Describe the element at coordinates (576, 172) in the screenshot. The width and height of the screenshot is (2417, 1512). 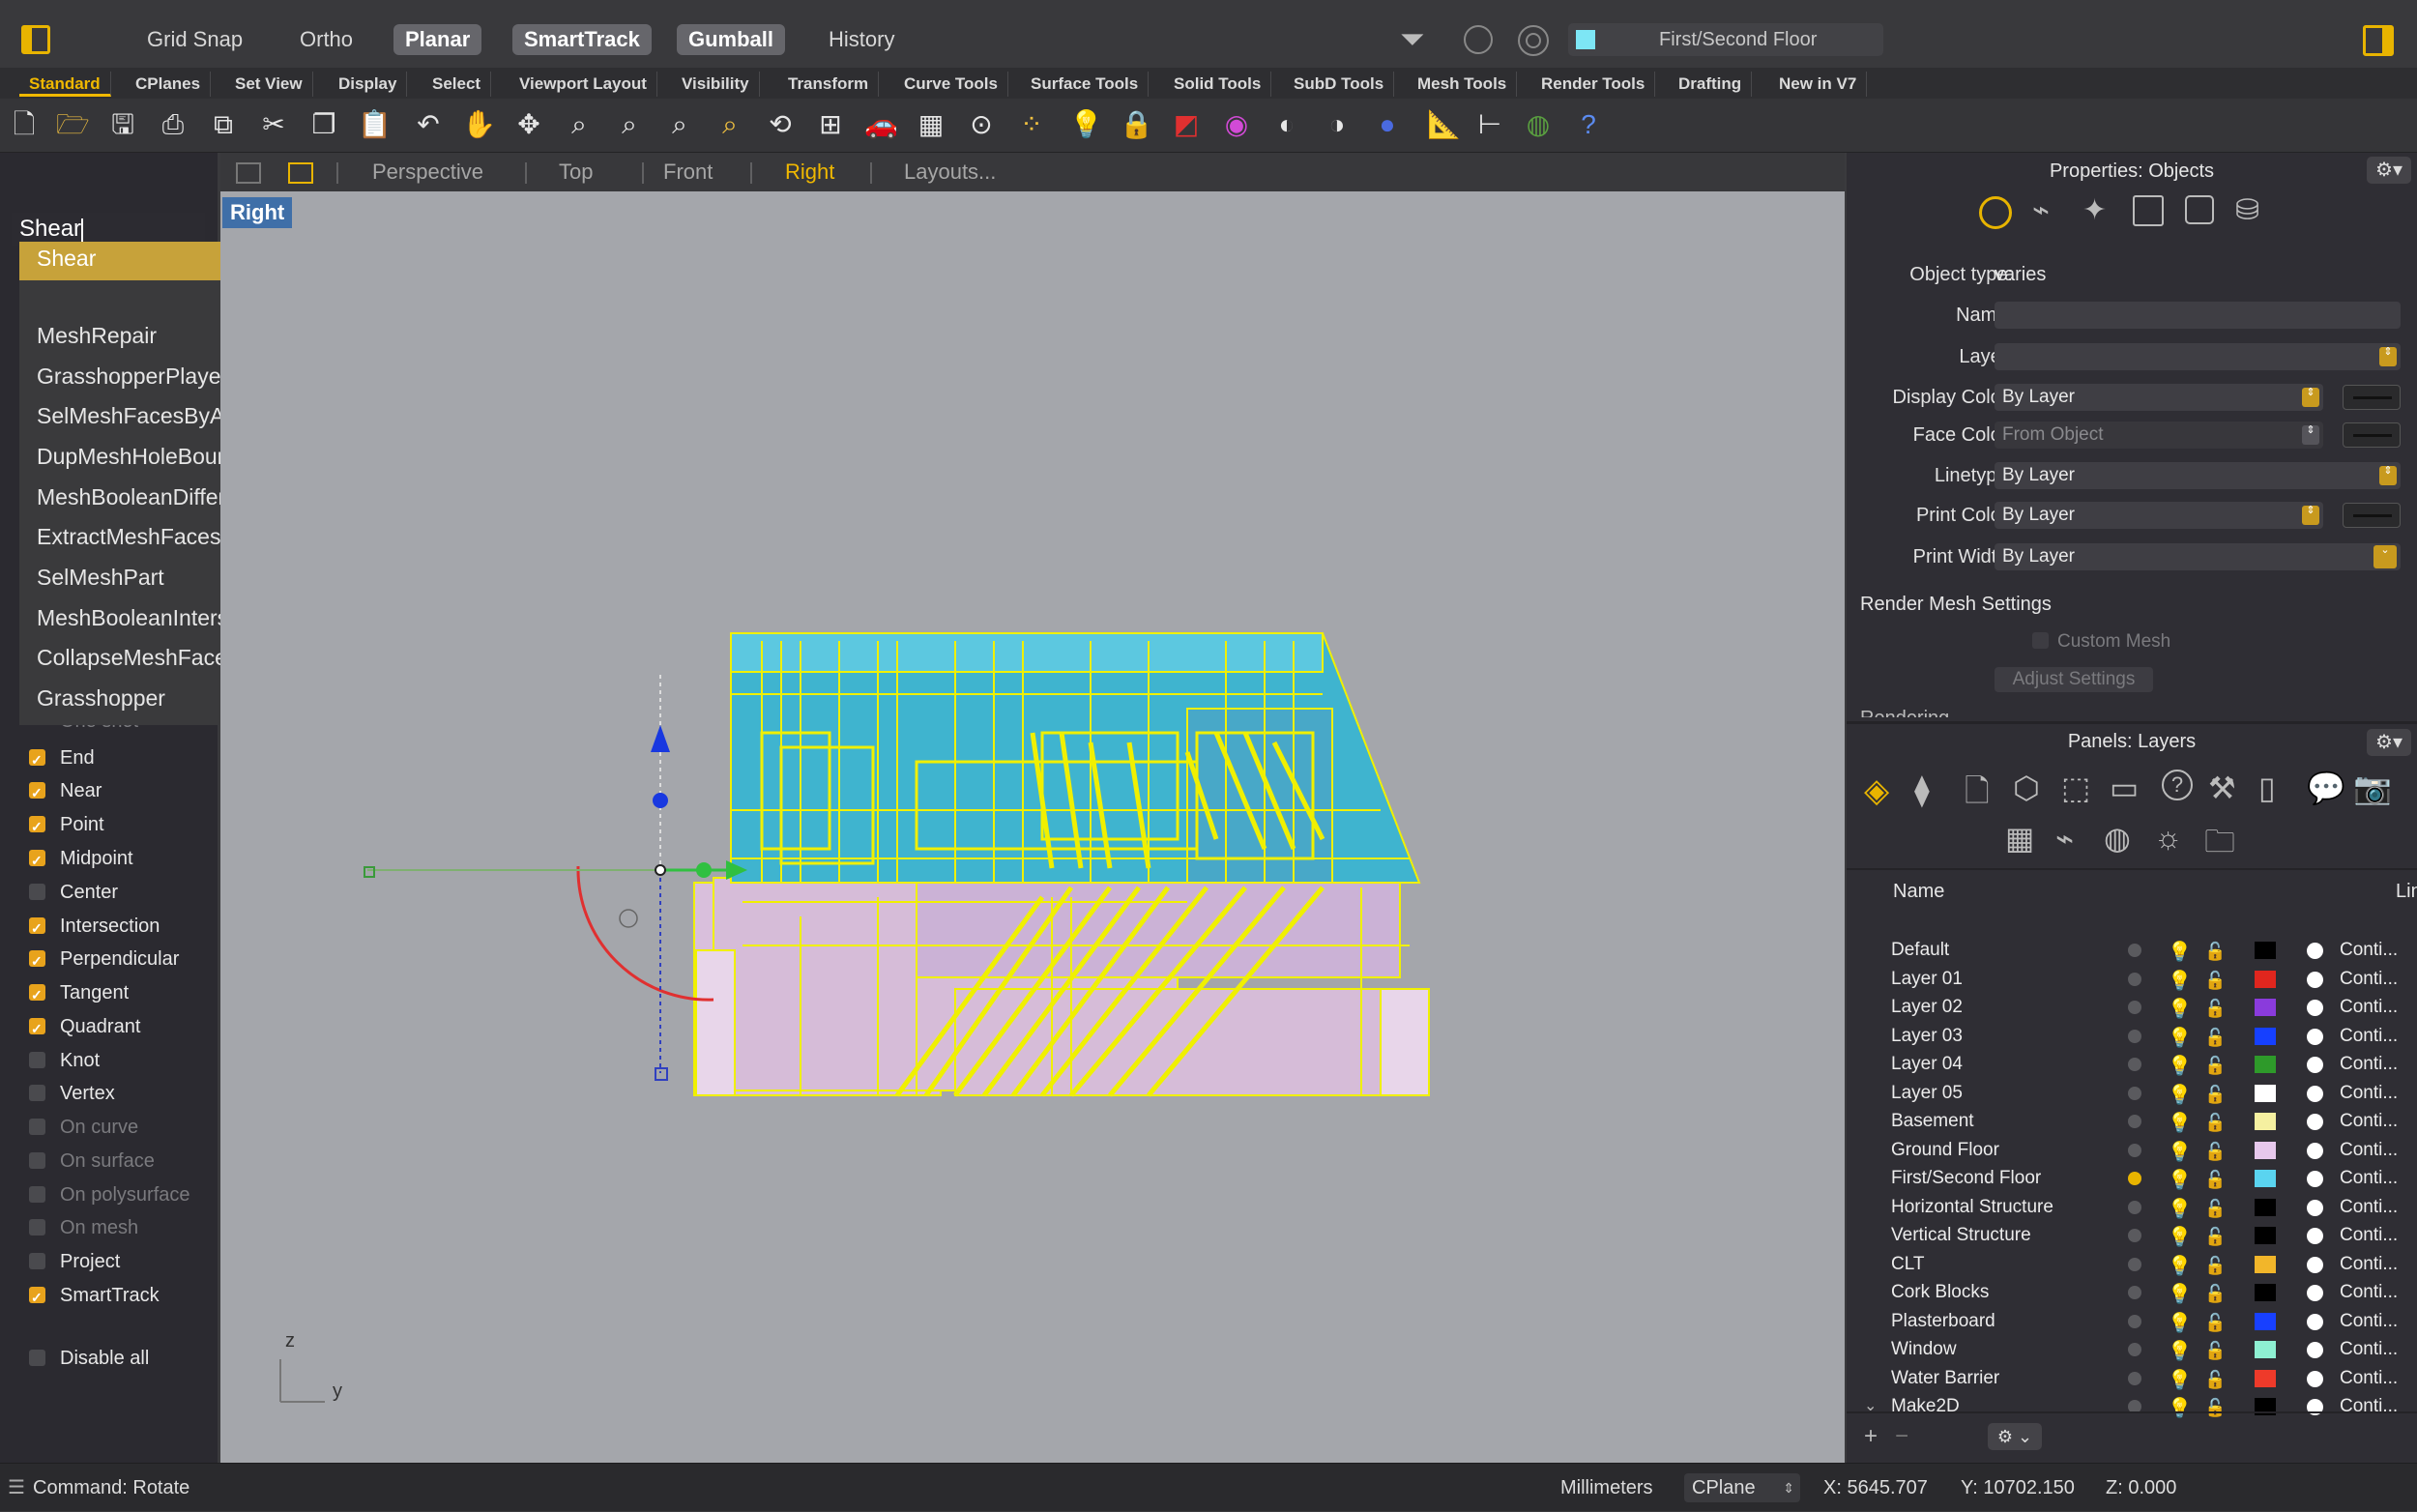
I see `tab-top: Top` at that location.